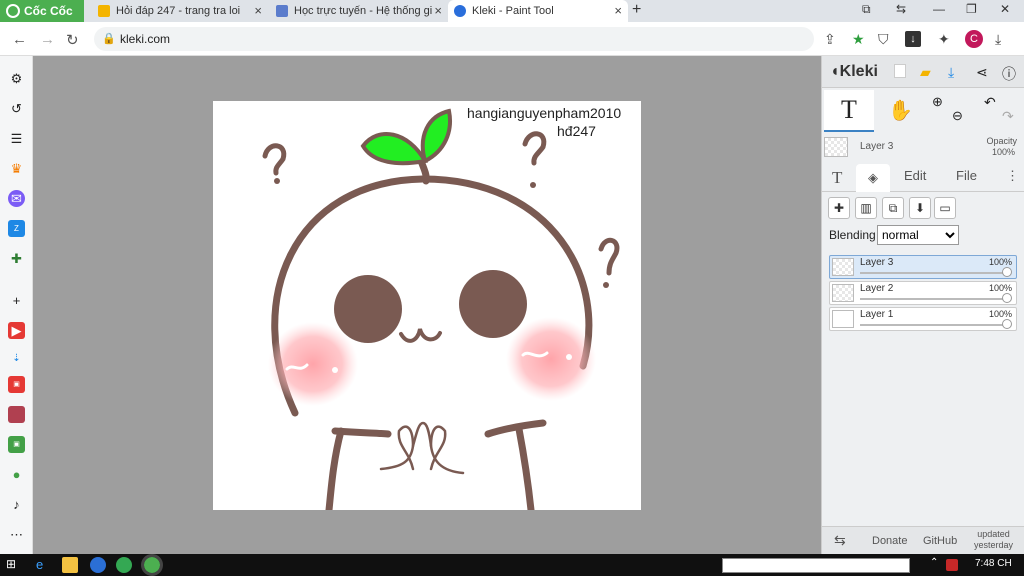 The image size is (1024, 576). What do you see at coordinates (982, 72) in the screenshot?
I see `share-icon: ⋖` at bounding box center [982, 72].